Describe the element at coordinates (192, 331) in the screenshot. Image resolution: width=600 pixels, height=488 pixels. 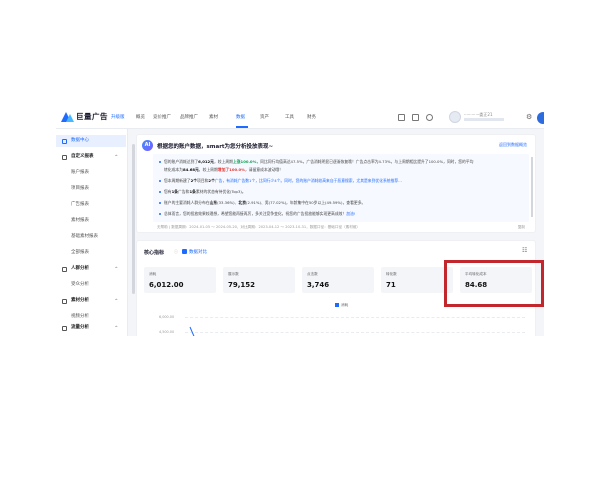
I see `trend-line` at that location.